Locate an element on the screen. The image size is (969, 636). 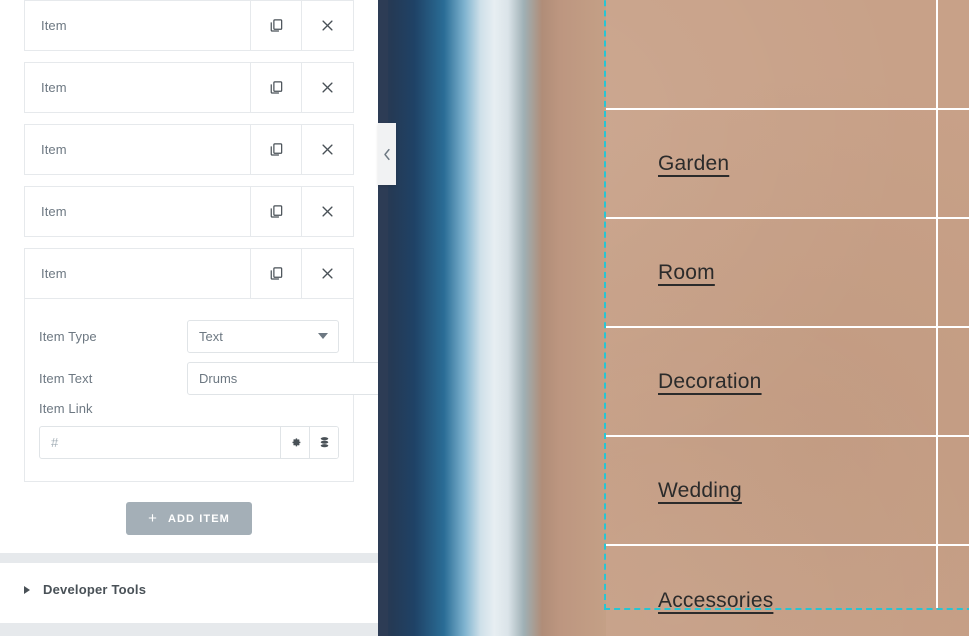
add-item-button: + ADD ITEM is located at coordinates (189, 518).